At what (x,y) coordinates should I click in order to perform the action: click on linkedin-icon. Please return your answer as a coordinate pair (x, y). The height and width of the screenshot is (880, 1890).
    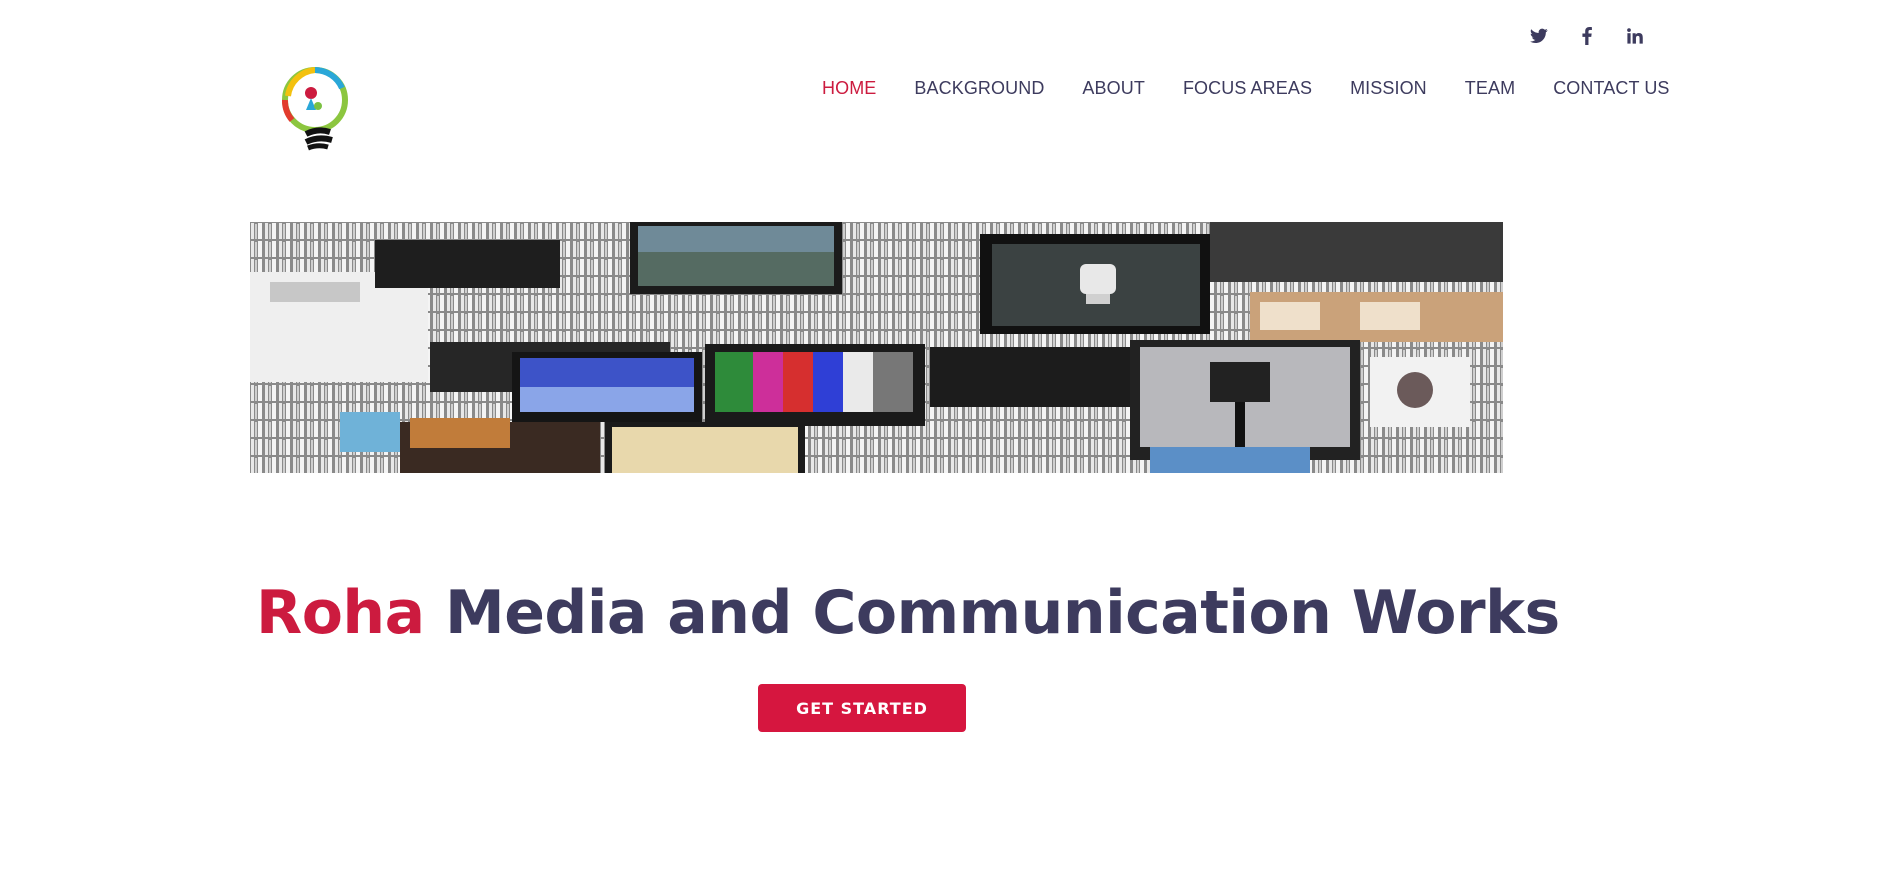
    Looking at the image, I should click on (1635, 36).